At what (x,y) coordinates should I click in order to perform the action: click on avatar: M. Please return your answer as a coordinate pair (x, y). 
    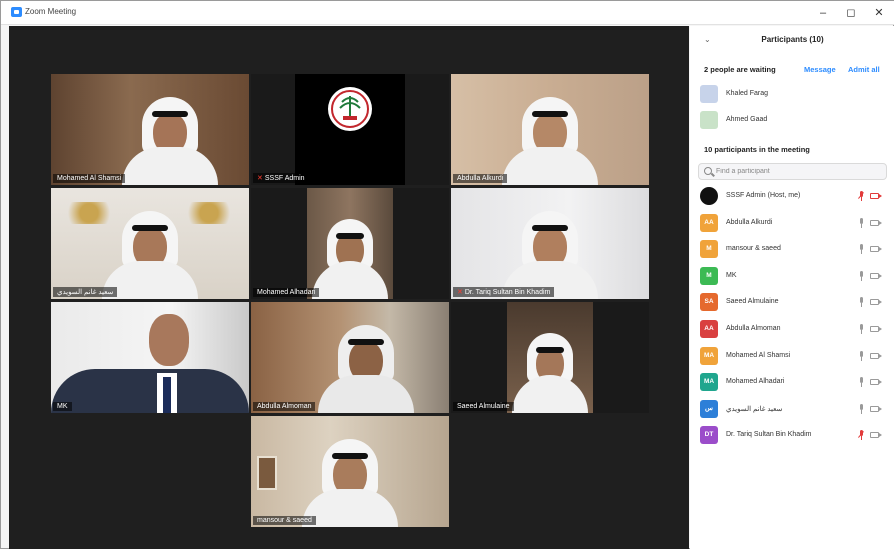
    Looking at the image, I should click on (709, 275).